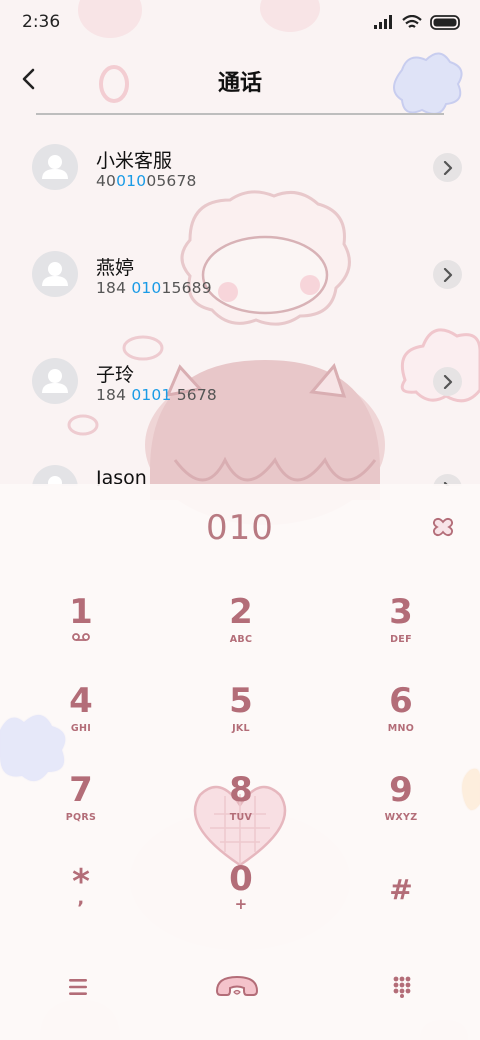 This screenshot has height=1040, width=480. I want to click on contact-number: 184 0101 5678, so click(156, 395).